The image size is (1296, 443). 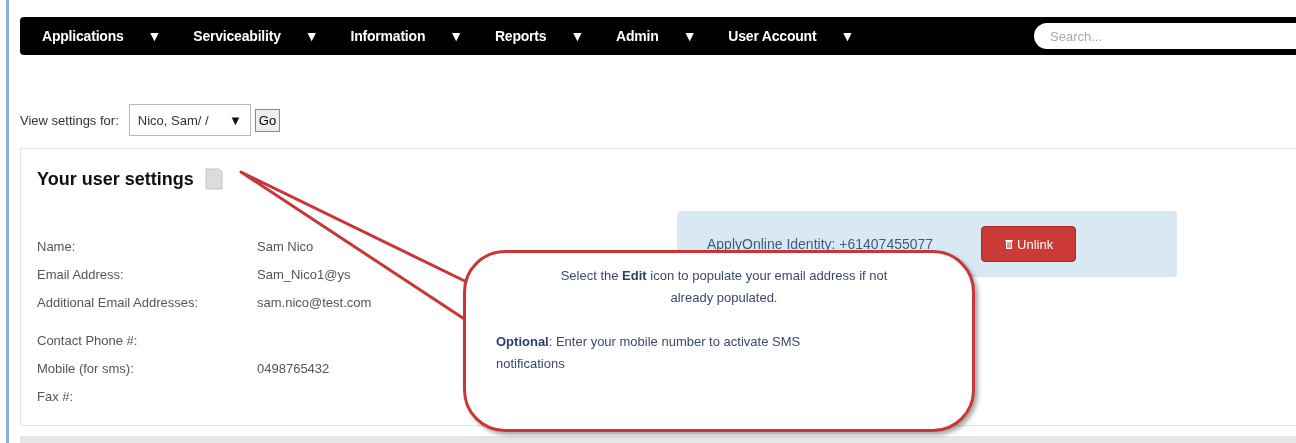 What do you see at coordinates (820, 244) in the screenshot?
I see `identity-text: ApplyOnline Identity: +61407455077` at bounding box center [820, 244].